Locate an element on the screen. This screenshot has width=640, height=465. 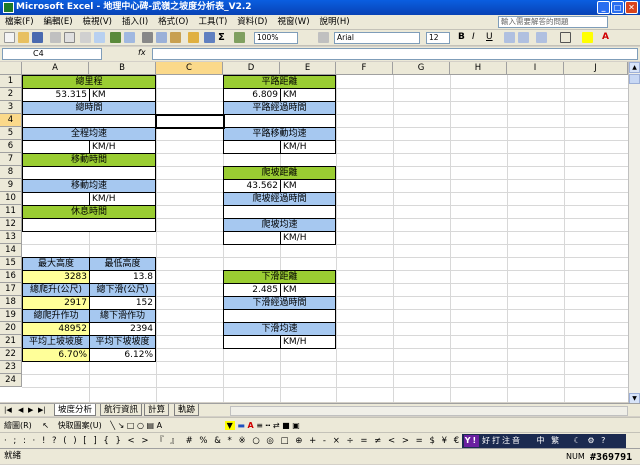
menu-data: 資料(D) is located at coordinates (252, 22).